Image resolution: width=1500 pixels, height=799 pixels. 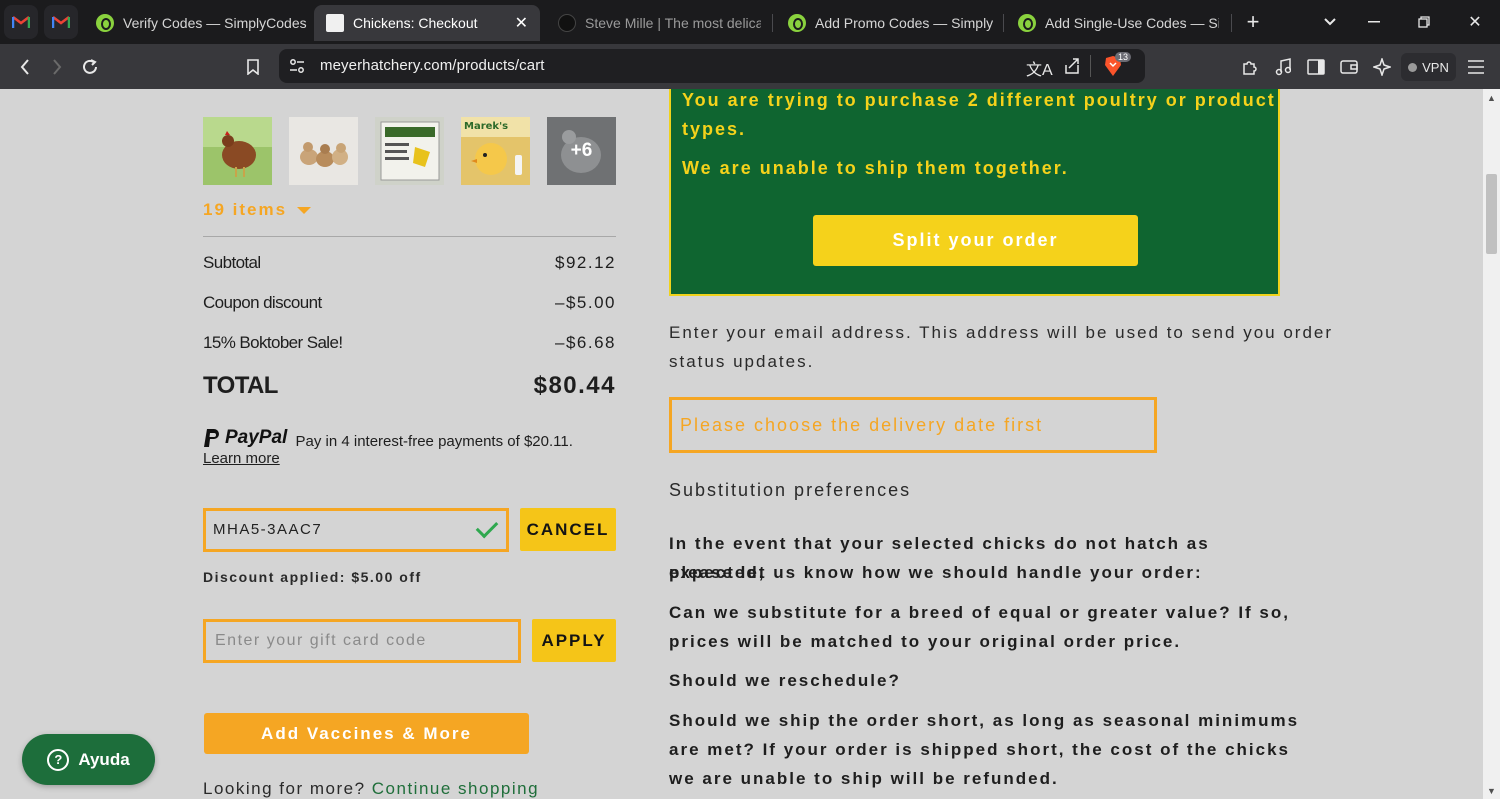 I want to click on tab-label: Add Single-Use Codes — Simp, so click(x=1132, y=23).